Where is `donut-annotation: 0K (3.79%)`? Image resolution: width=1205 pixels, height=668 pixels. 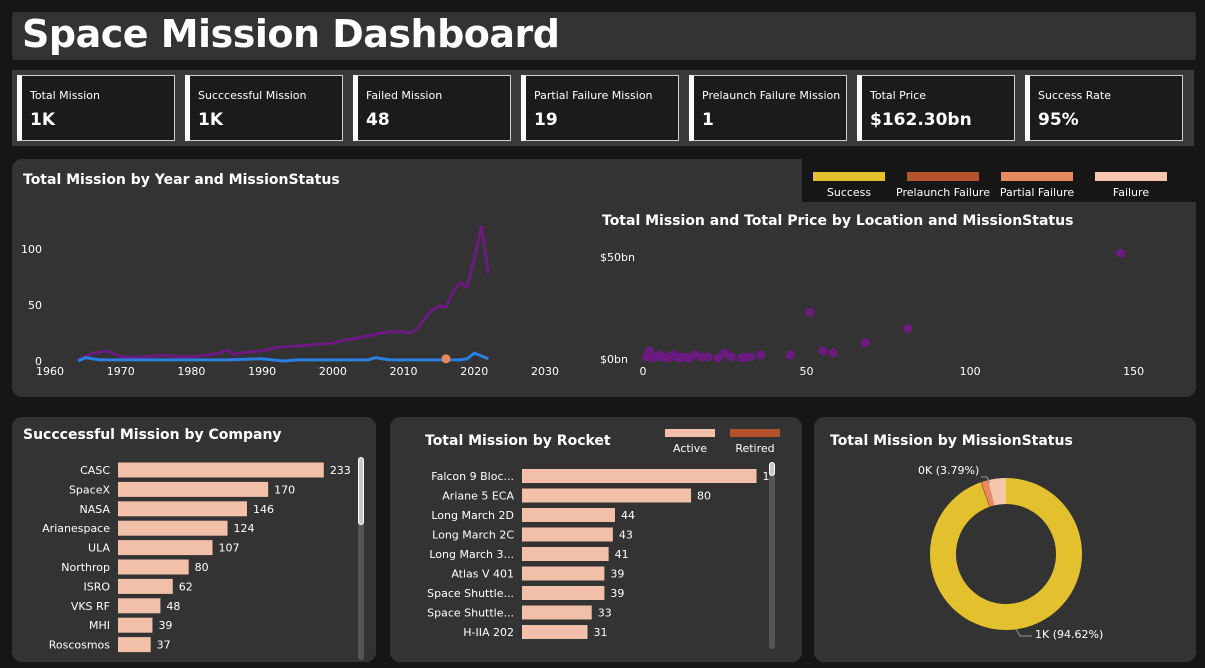
donut-annotation: 0K (3.79%) is located at coordinates (948, 470).